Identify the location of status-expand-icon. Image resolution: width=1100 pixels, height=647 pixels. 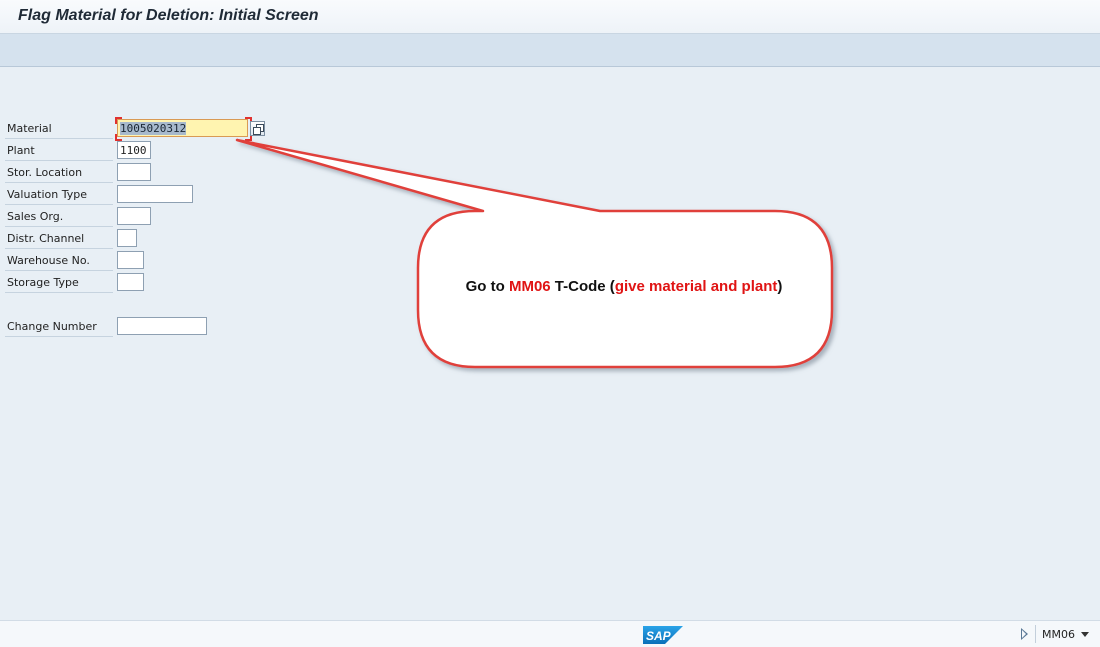
(1024, 634).